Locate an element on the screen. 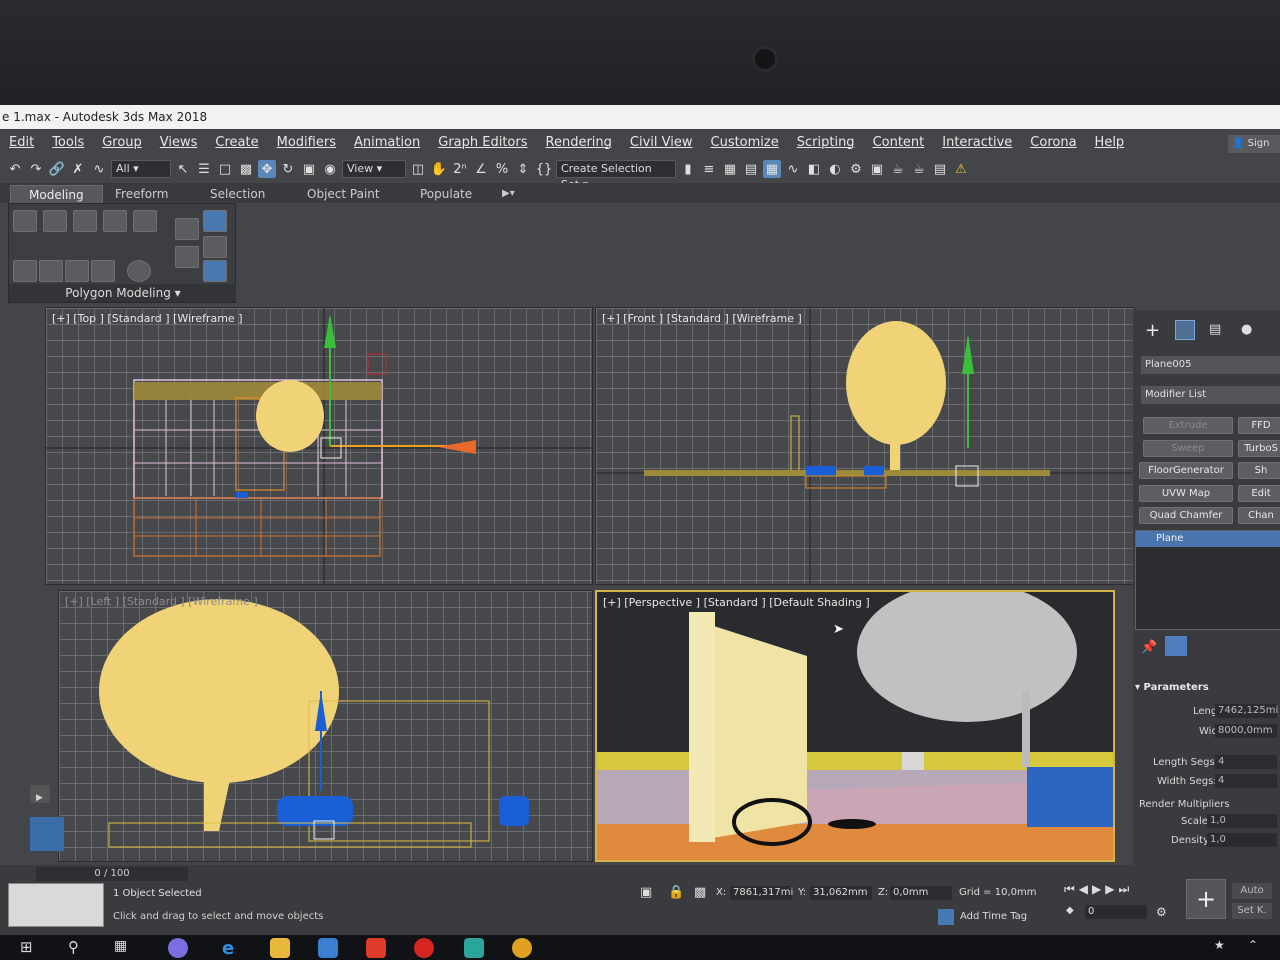 The image size is (1280, 960). rect-selection-icon: □ is located at coordinates (225, 169).